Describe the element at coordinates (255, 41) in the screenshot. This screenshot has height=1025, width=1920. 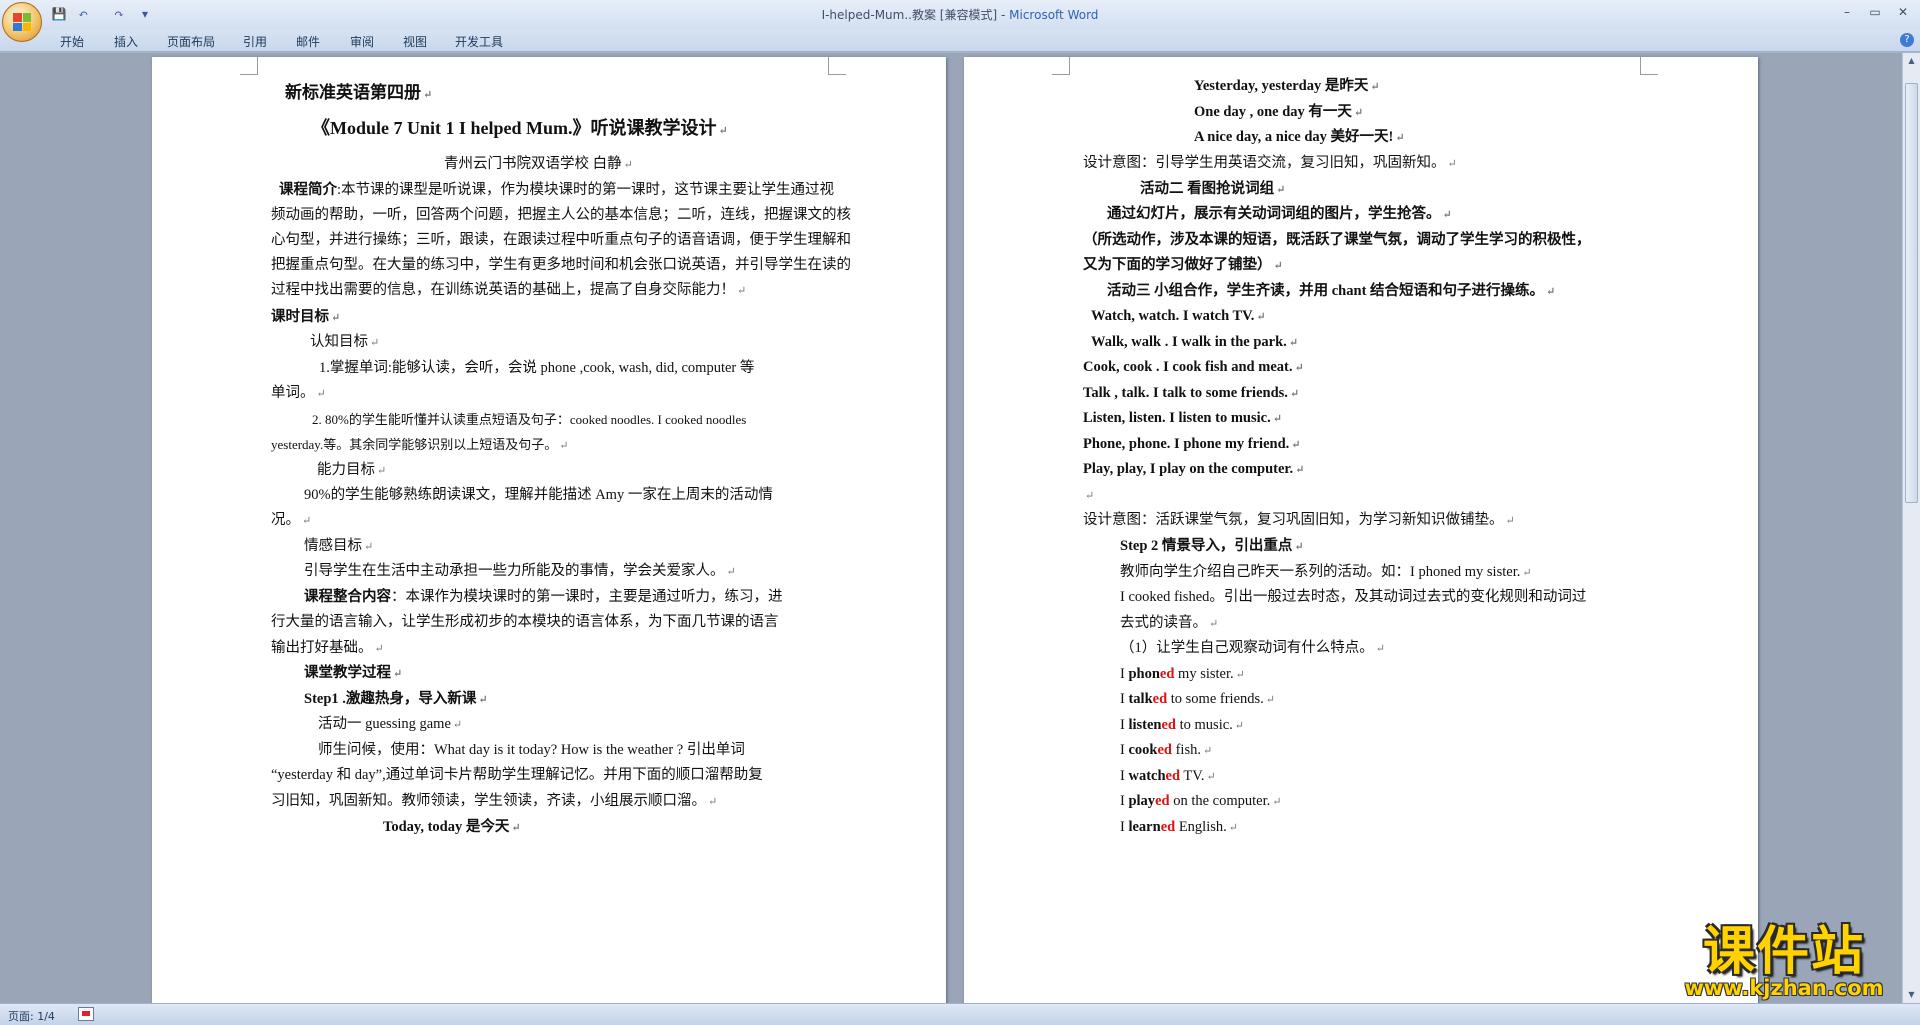
I see `tab-references: 引用` at that location.